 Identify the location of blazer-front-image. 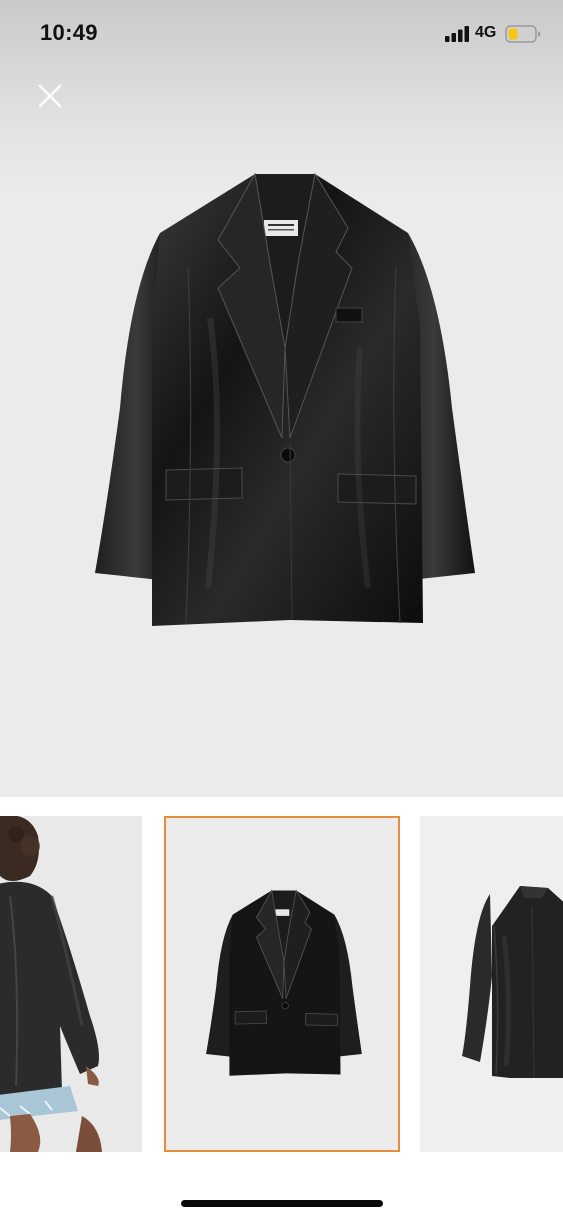
(284, 982).